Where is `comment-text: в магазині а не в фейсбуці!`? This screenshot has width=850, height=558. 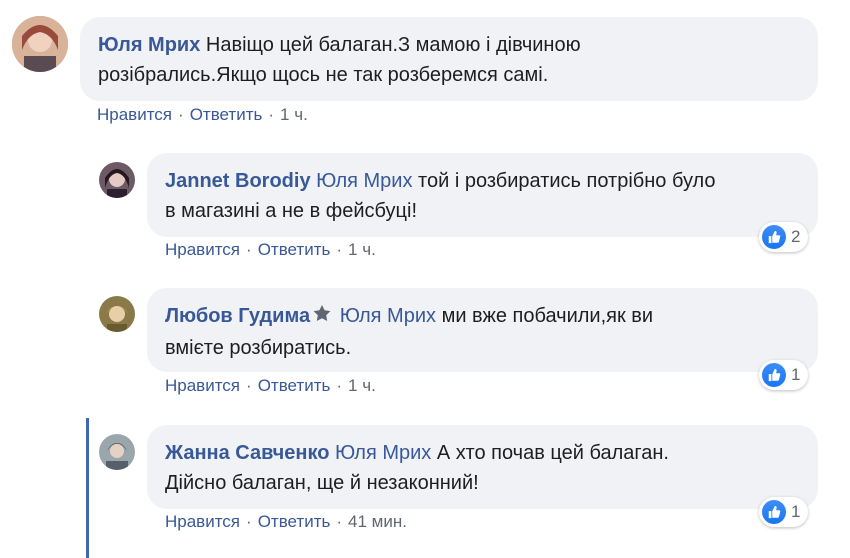
comment-text: в магазині а не в фейсбуці! is located at coordinates (291, 211).